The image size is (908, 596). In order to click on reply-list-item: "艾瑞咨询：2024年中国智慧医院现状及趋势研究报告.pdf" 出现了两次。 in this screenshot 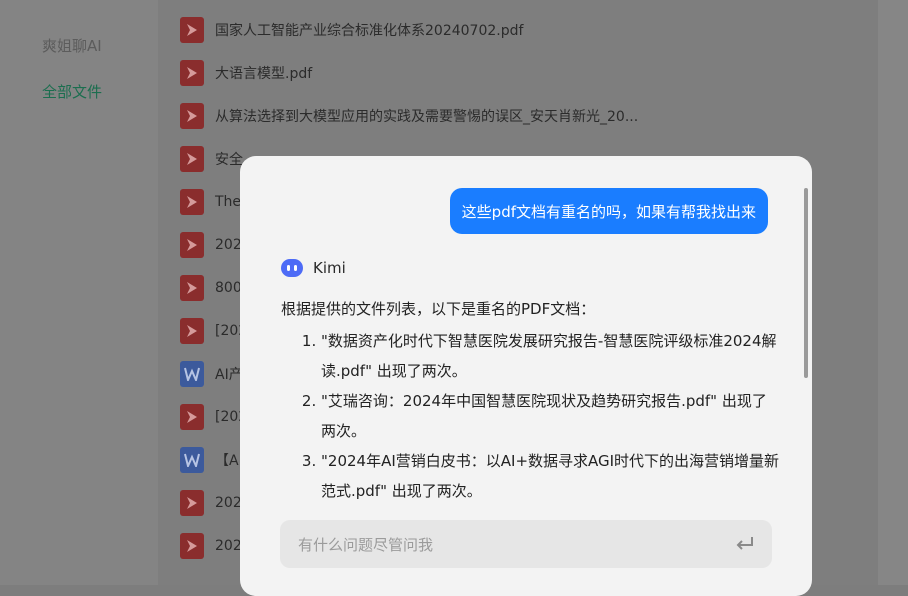, I will do `click(551, 416)`.